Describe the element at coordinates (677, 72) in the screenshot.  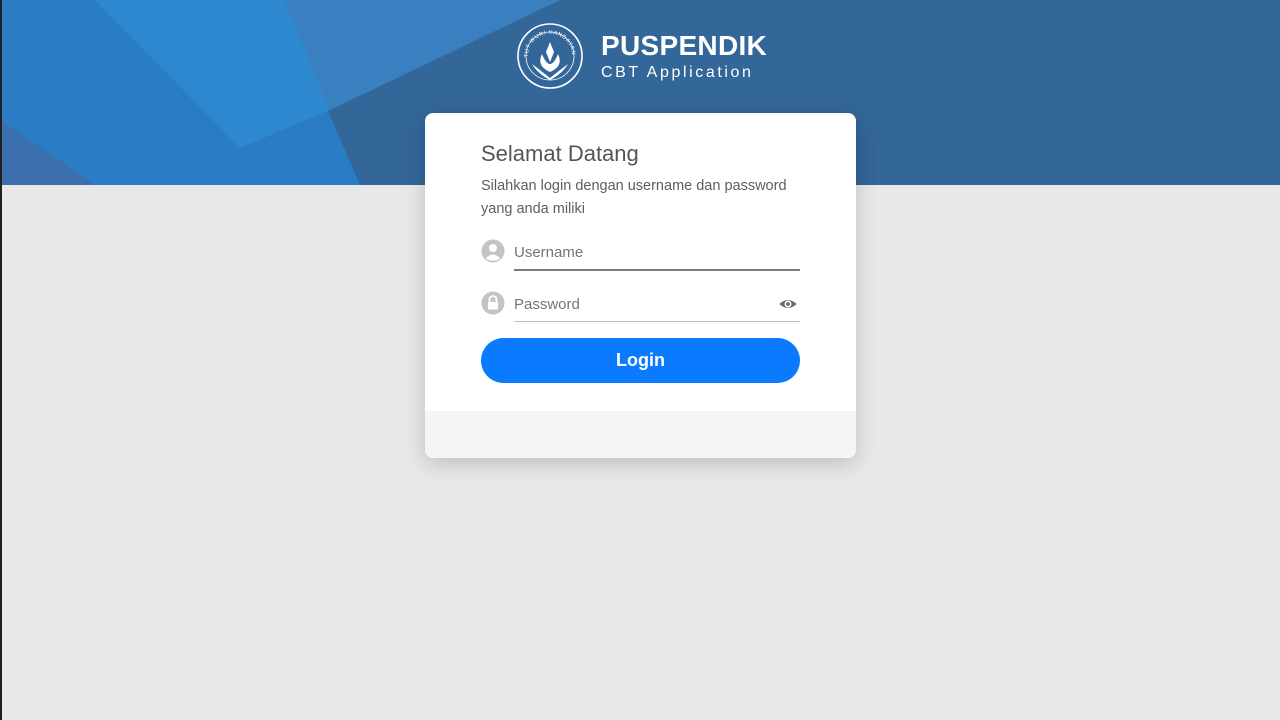
I see `brand-subtitle: CBT Application` at that location.